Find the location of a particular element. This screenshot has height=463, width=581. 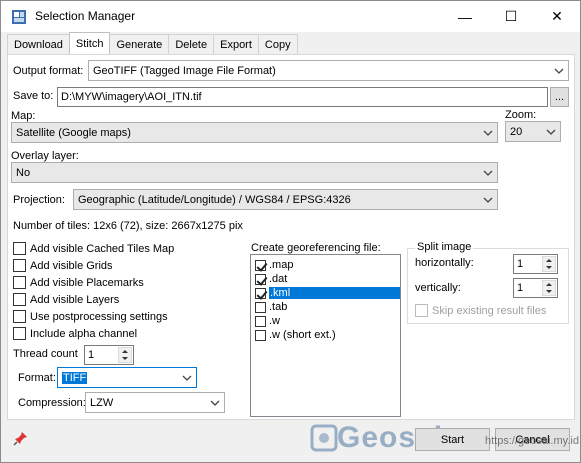

option-placemarks: Add visible Placemarks is located at coordinates (78, 282).